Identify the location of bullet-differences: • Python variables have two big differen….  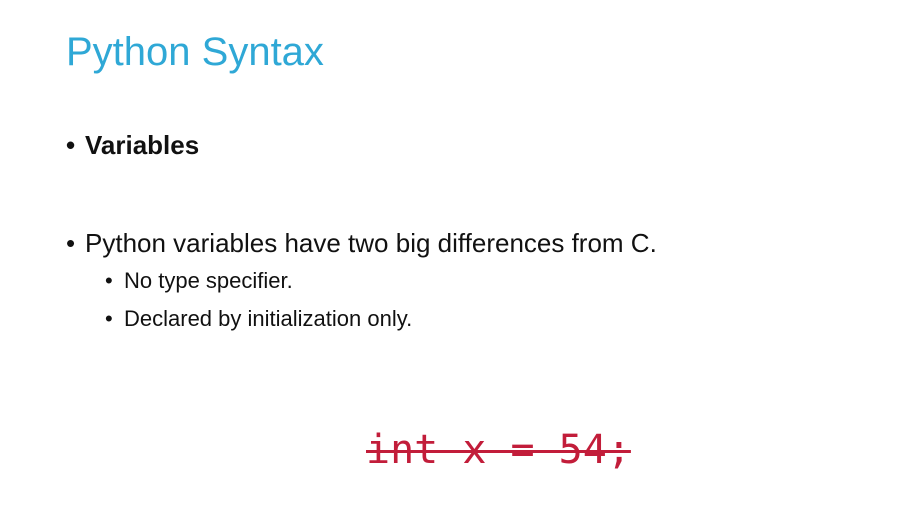
(361, 243).